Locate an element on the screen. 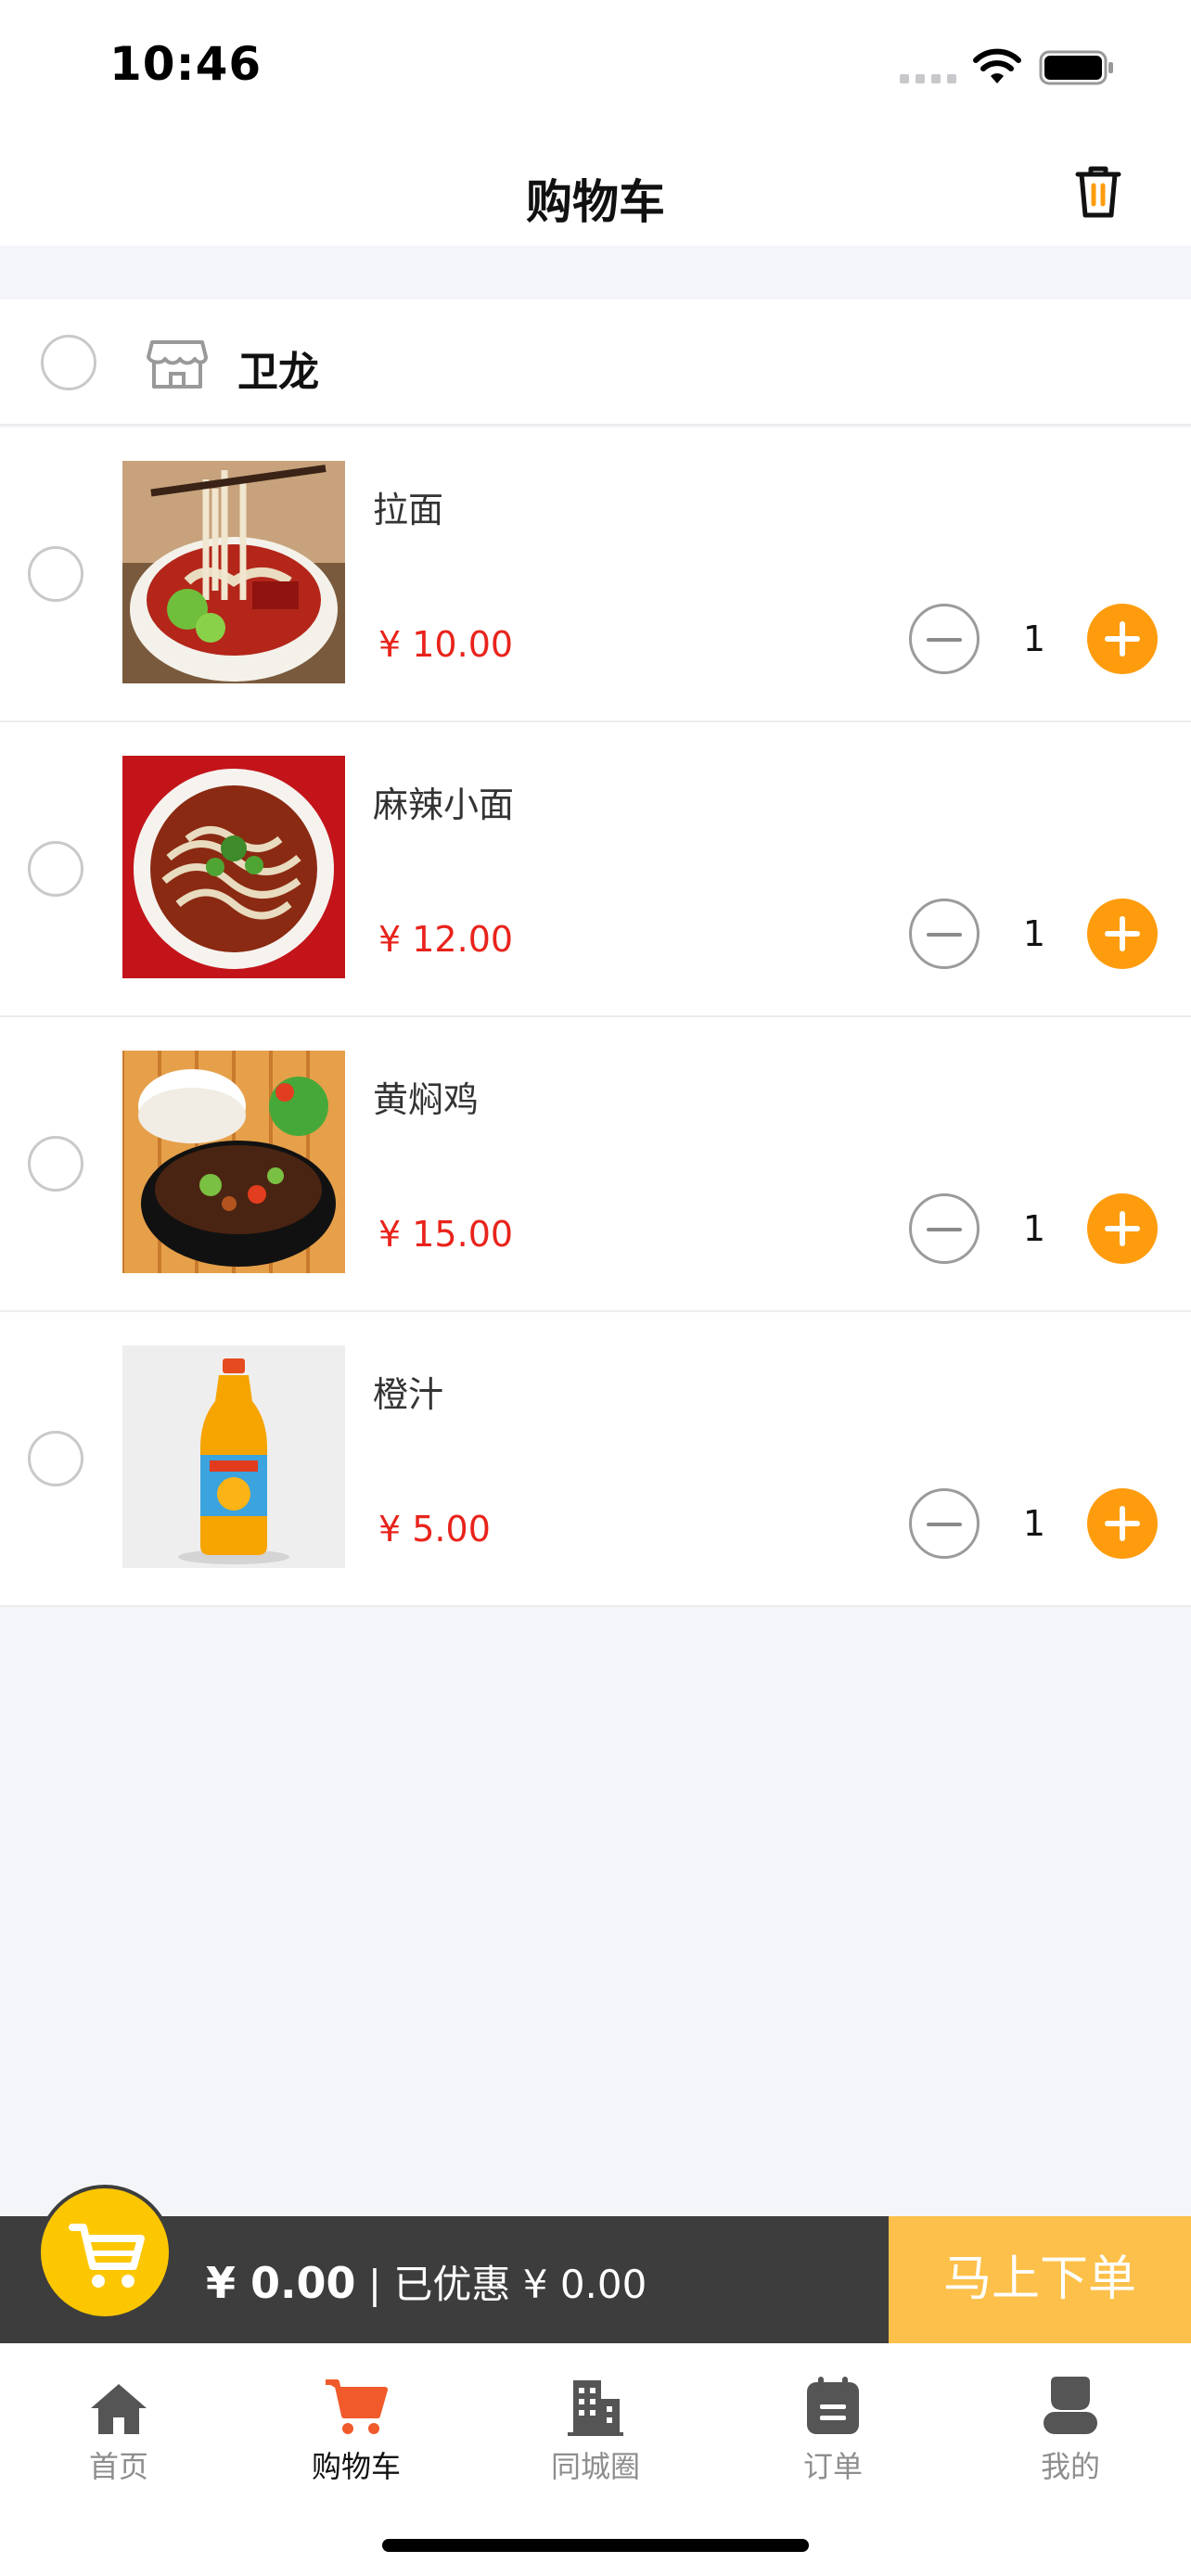 Image resolution: width=1191 pixels, height=2576 pixels. store-icon is located at coordinates (177, 364).